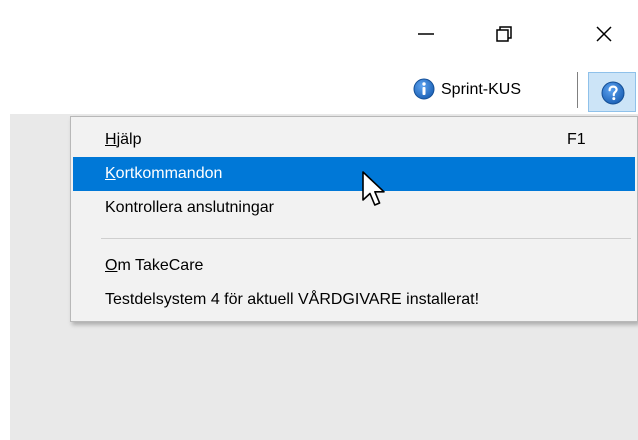 The height and width of the screenshot is (440, 638). Describe the element at coordinates (189, 207) in the screenshot. I see `menu-item-label: Kontrollera anslutningar` at that location.